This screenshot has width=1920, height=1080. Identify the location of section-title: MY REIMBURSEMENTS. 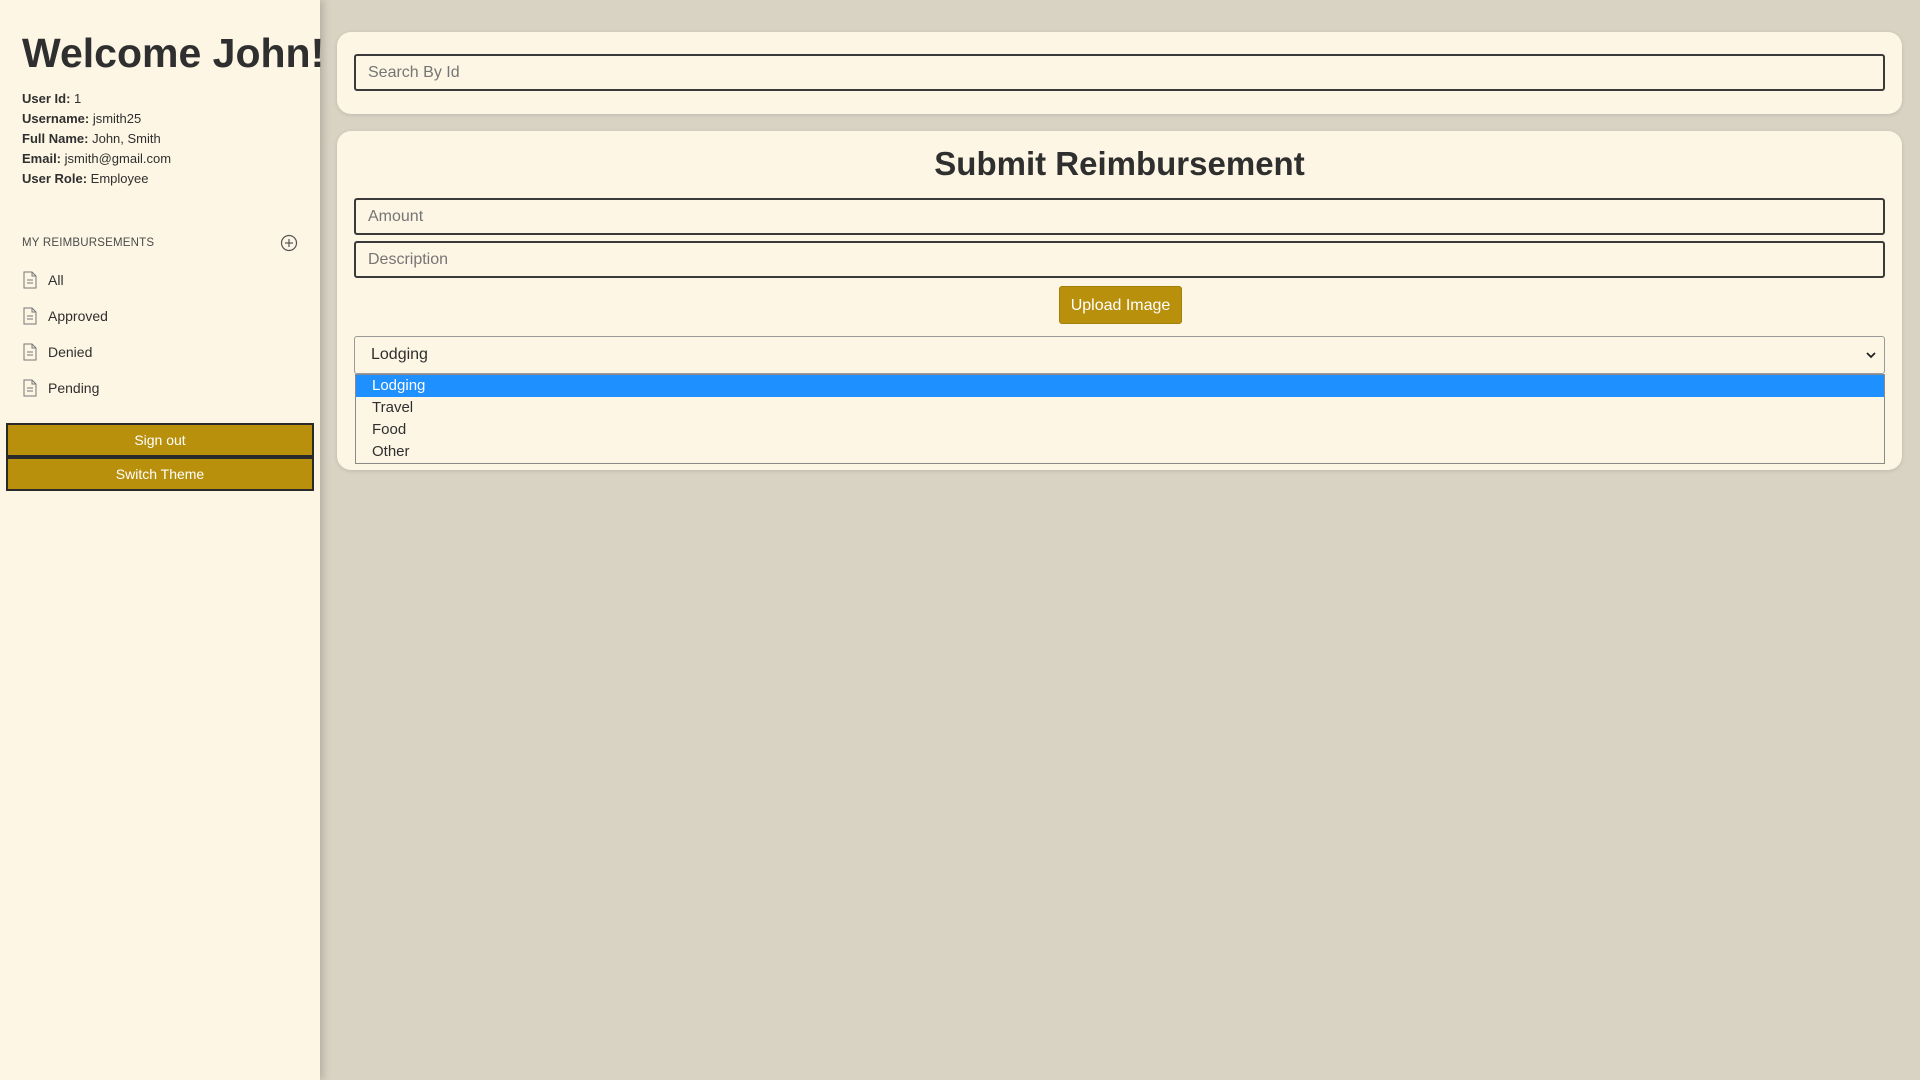
(88, 243).